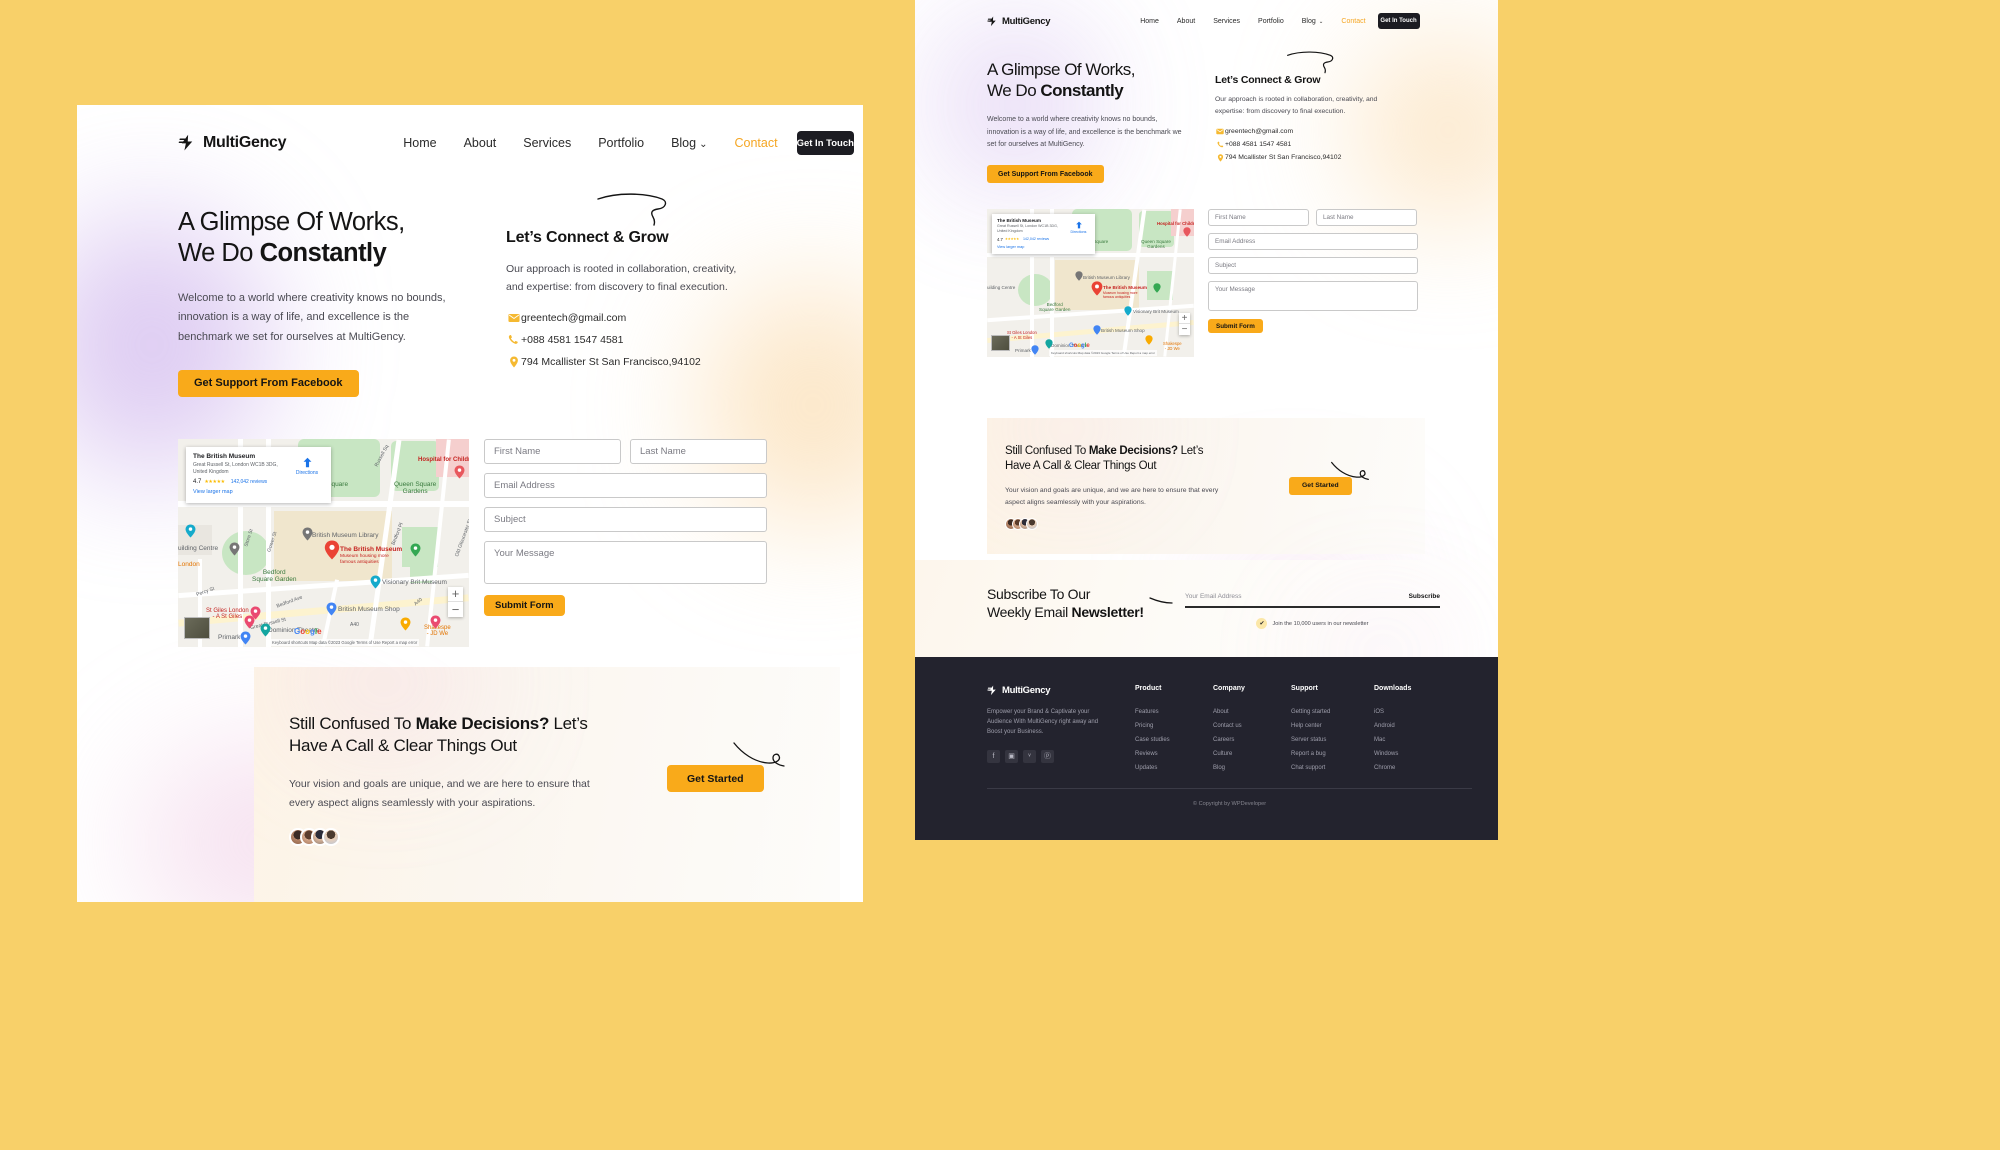  I want to click on nav-item-services-right: Services, so click(1226, 21).